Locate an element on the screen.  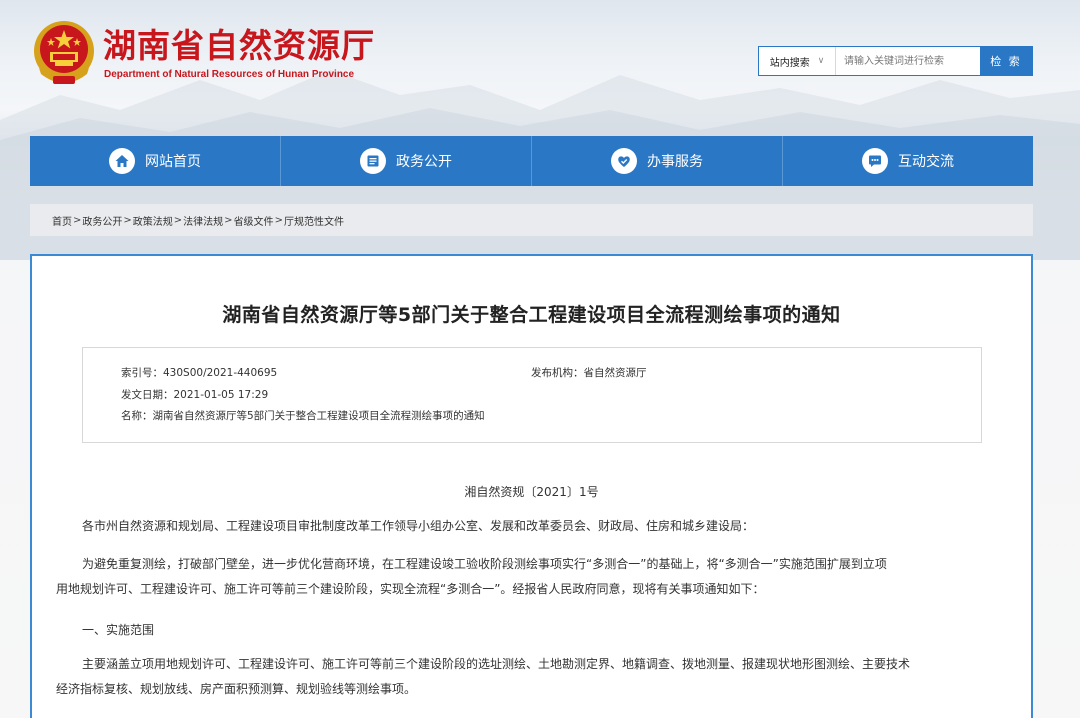
nav-label-government-affairs: 政务公开 is located at coordinates (424, 162).